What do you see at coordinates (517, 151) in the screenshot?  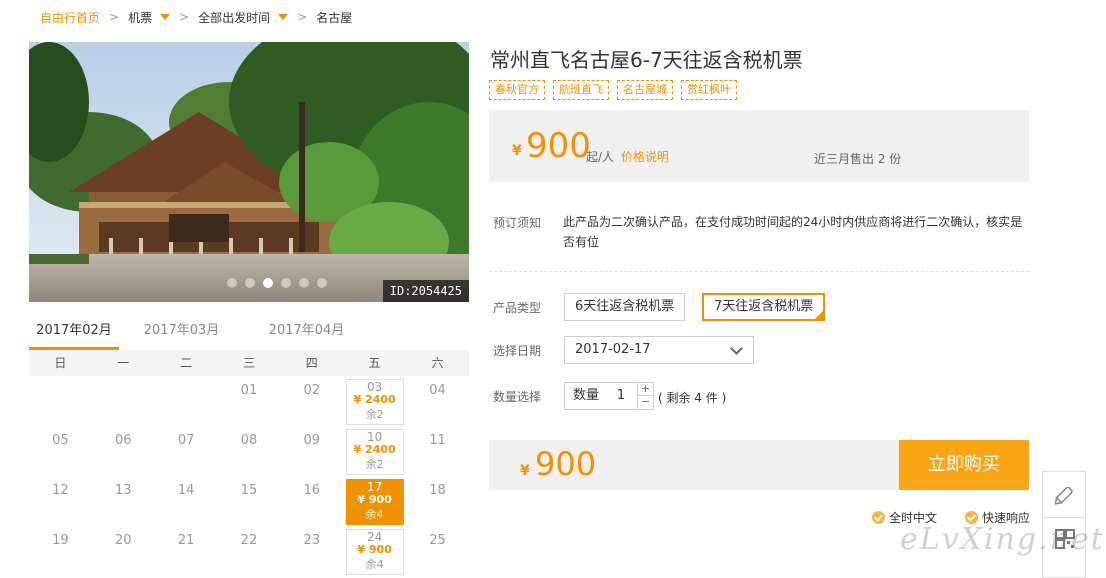 I see `price-currency: ¥` at bounding box center [517, 151].